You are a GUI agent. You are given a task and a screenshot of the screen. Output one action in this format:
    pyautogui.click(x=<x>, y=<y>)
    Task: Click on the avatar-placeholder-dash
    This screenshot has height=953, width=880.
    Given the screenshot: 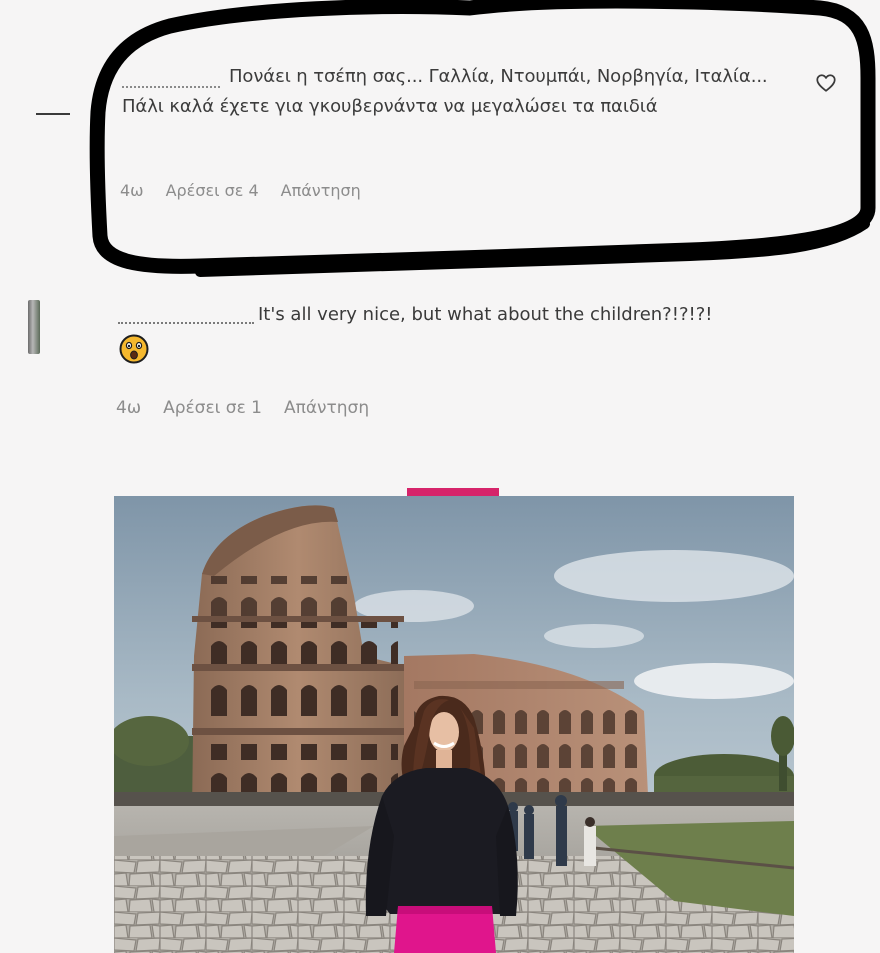 What is the action you would take?
    pyautogui.click(x=53, y=114)
    